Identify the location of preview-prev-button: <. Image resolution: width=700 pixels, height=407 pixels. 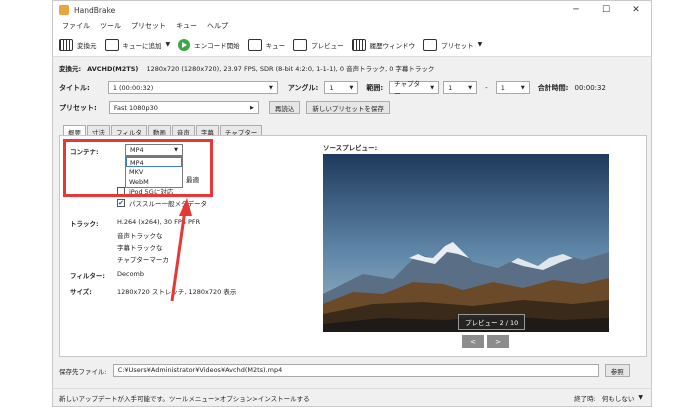
(473, 341).